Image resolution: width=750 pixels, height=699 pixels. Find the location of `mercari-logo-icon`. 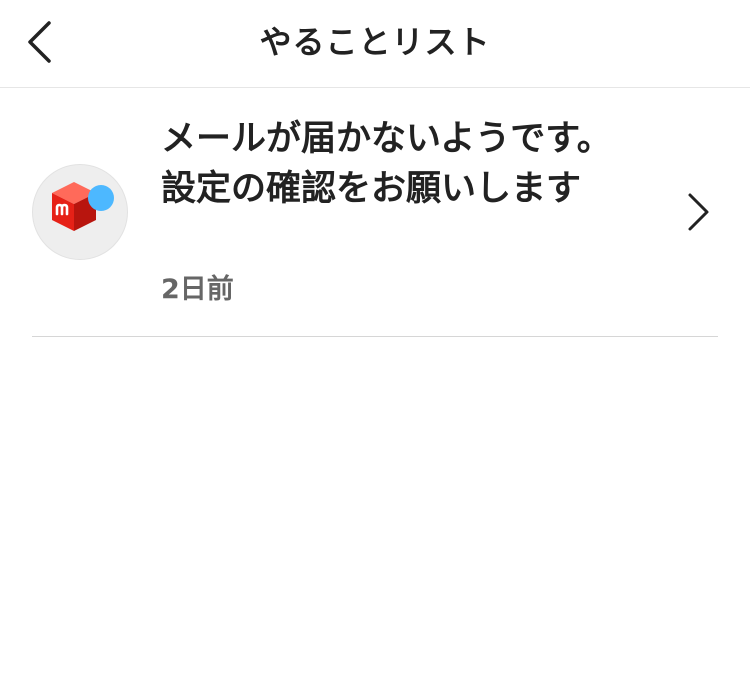

mercari-logo-icon is located at coordinates (74, 206).